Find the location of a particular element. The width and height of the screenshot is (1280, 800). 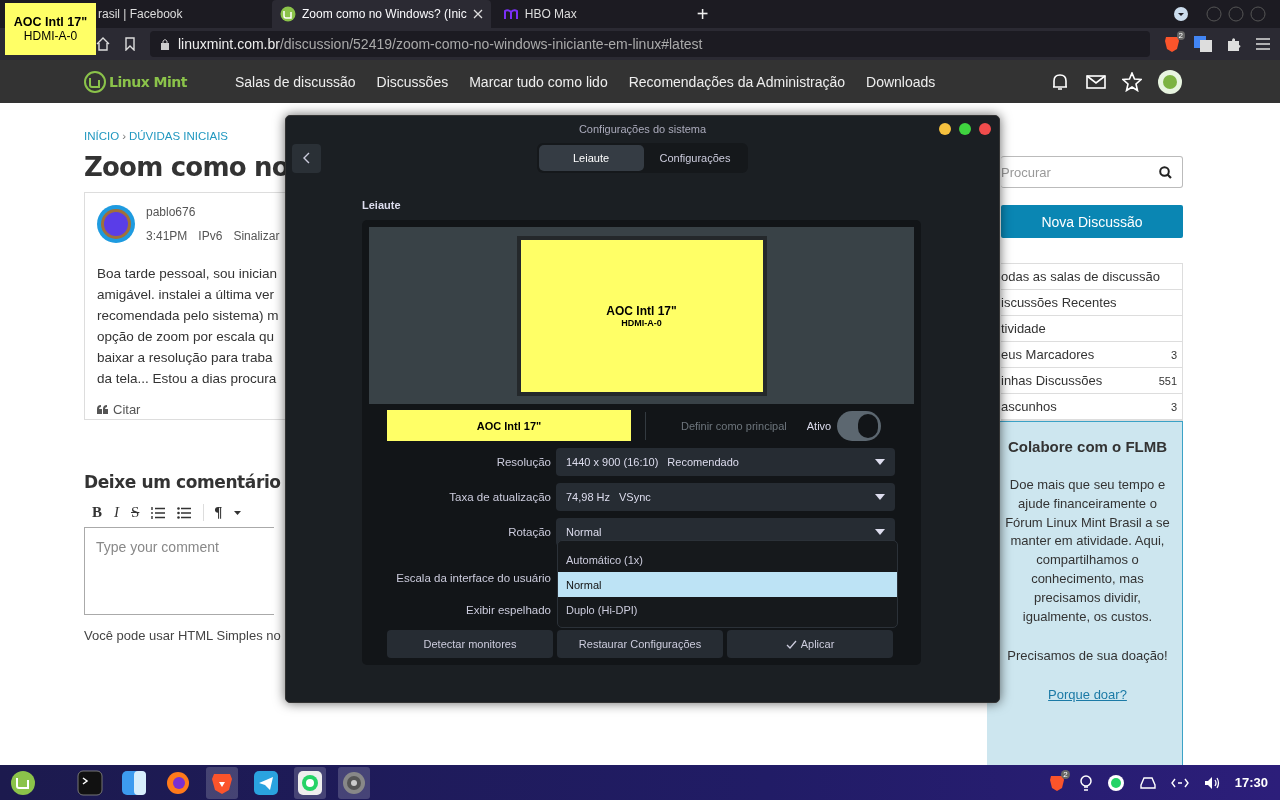

donate-title: Colabore com o FLMB is located at coordinates (1087, 446).